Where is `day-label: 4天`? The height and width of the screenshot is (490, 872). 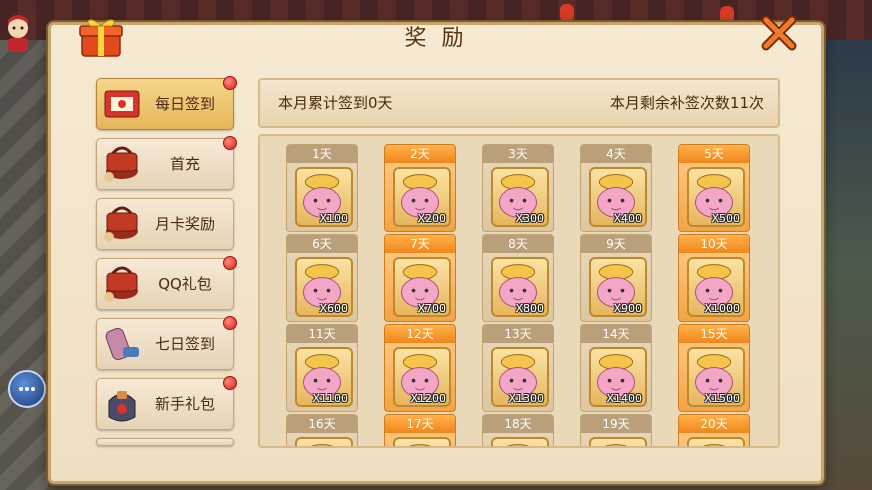 day-label: 4天 is located at coordinates (616, 154).